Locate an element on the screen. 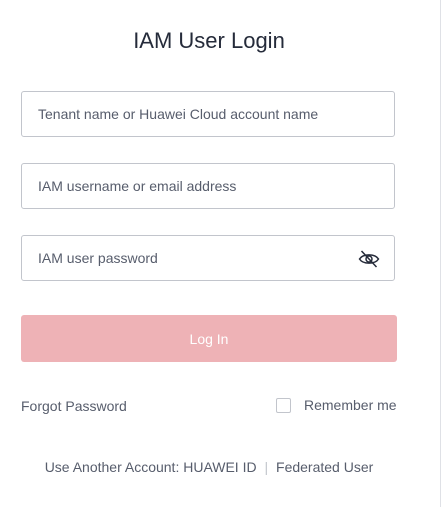 The height and width of the screenshot is (507, 442). login-button: Log In is located at coordinates (209, 338).